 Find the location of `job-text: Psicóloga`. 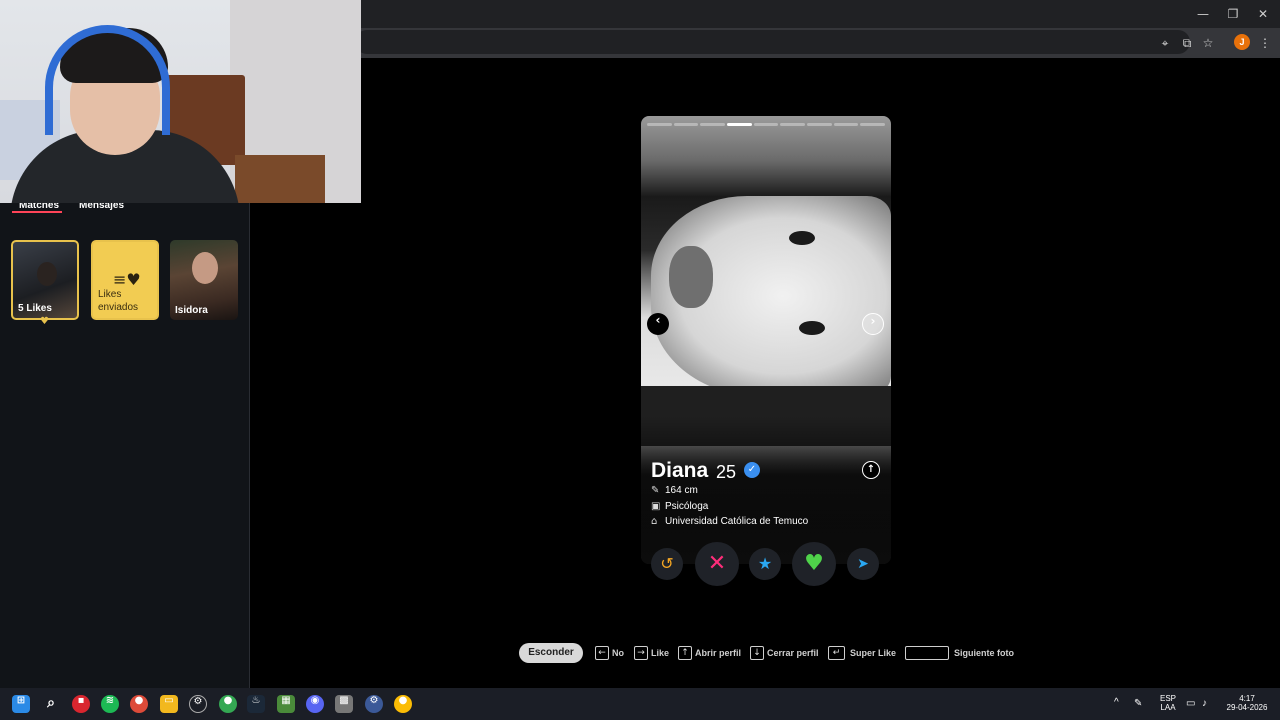

job-text: Psicóloga is located at coordinates (687, 506).